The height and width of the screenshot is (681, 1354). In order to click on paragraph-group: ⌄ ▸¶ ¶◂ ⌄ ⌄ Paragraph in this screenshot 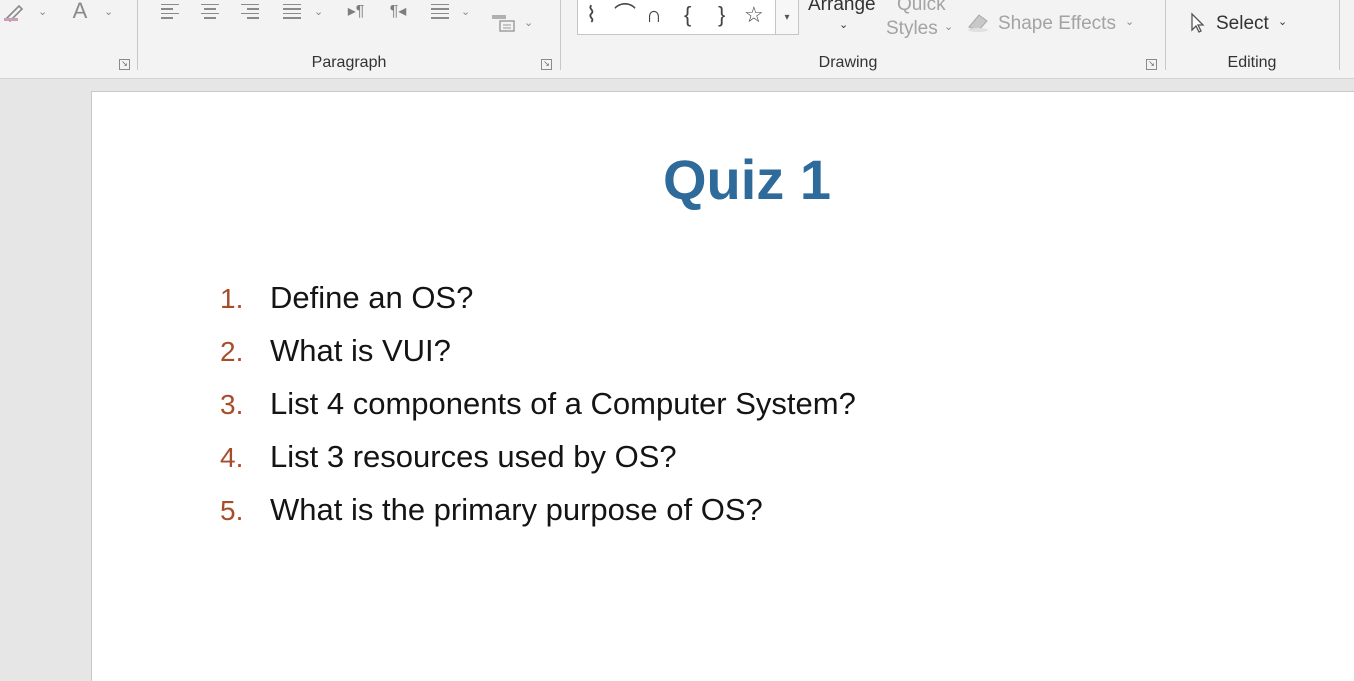, I will do `click(349, 39)`.